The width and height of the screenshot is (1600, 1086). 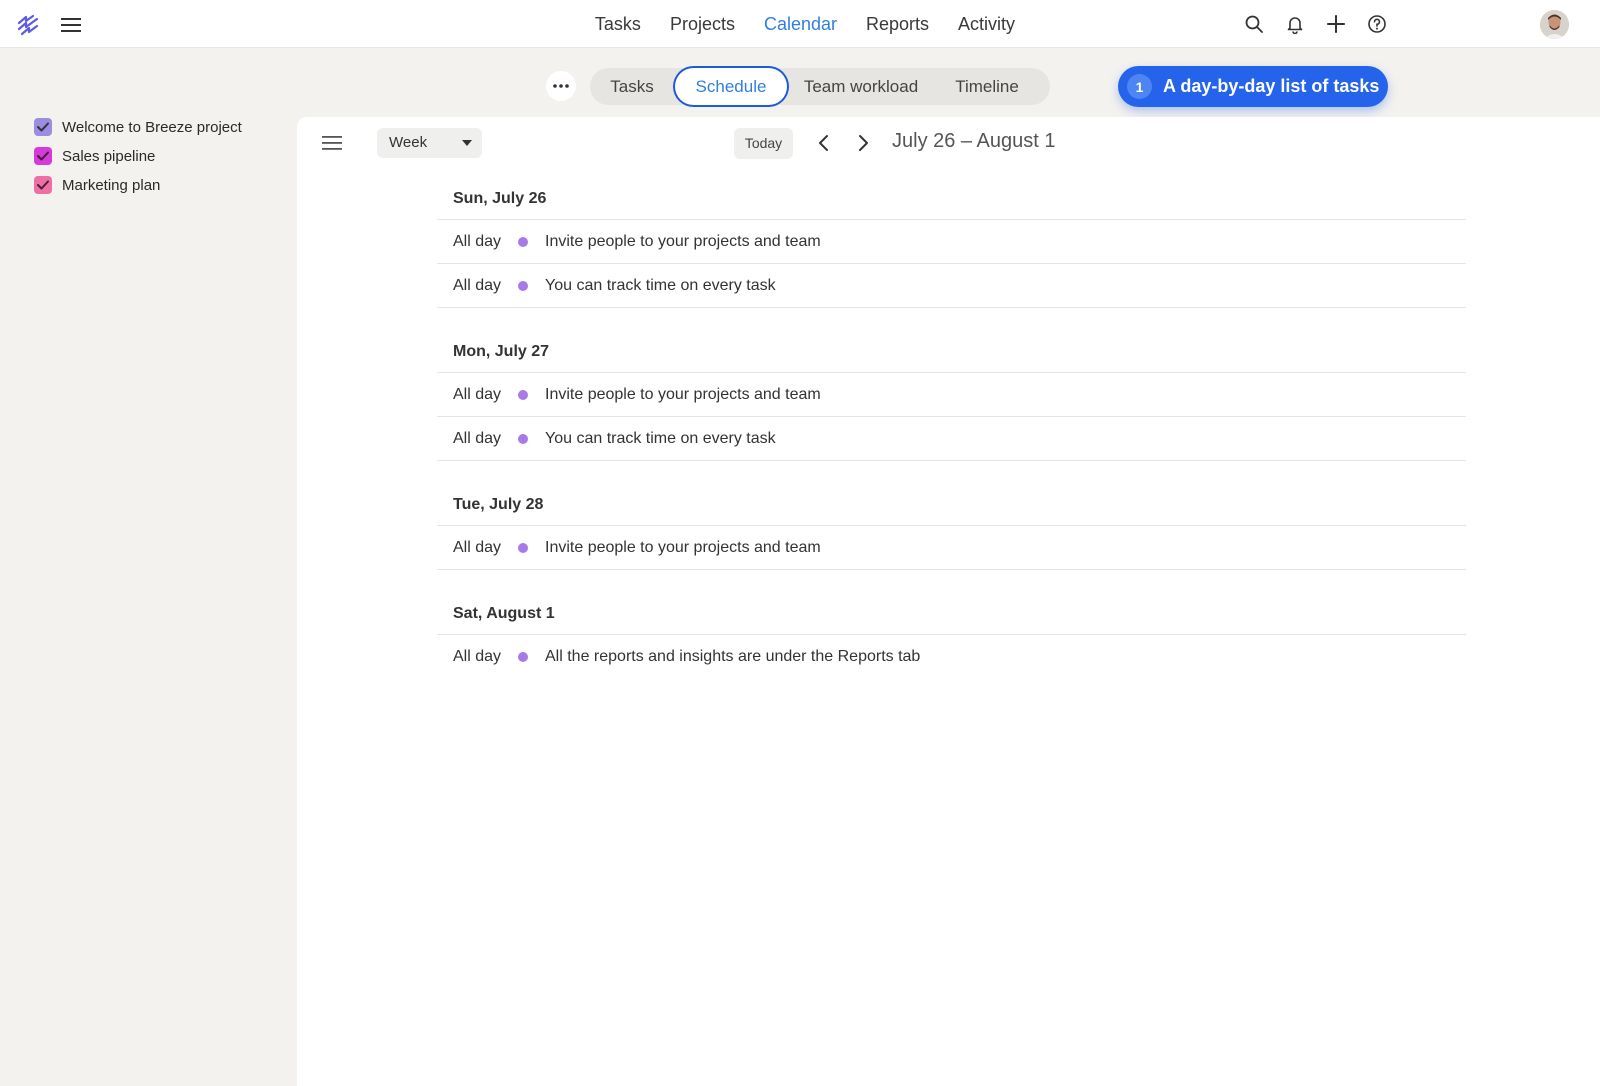 I want to click on previous-week-icon, so click(x=824, y=143).